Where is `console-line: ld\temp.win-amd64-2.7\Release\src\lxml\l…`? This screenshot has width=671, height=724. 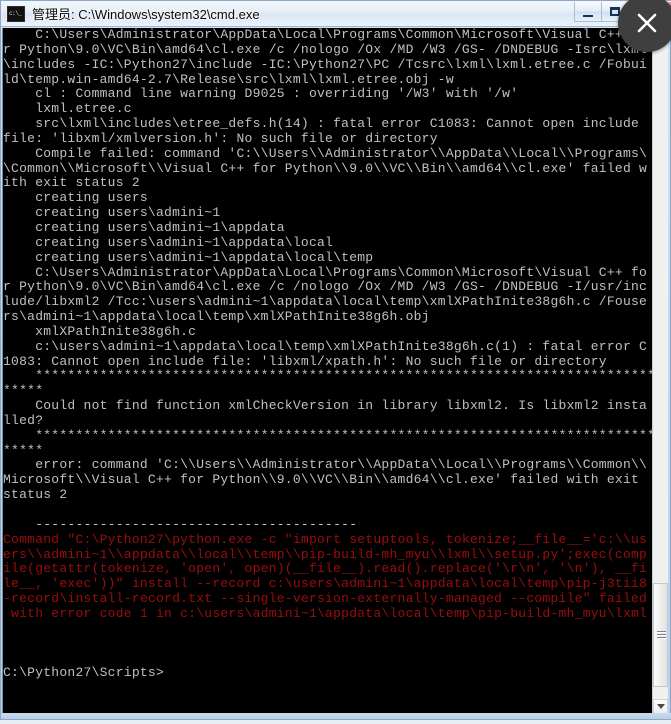 console-line: ld\temp.win-amd64-2.7\Release\src\lxml\l… is located at coordinates (228, 79).